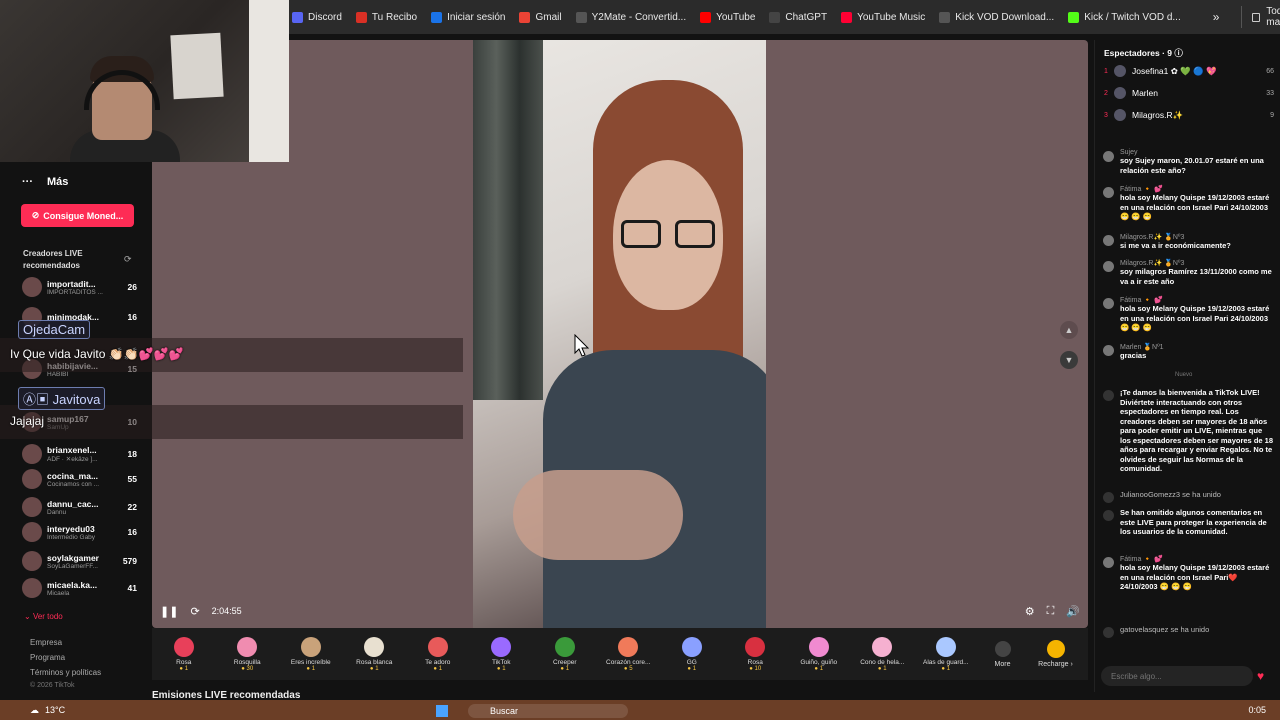 The width and height of the screenshot is (1280, 720). I want to click on recharge-label: Recharge ›, so click(1055, 664).